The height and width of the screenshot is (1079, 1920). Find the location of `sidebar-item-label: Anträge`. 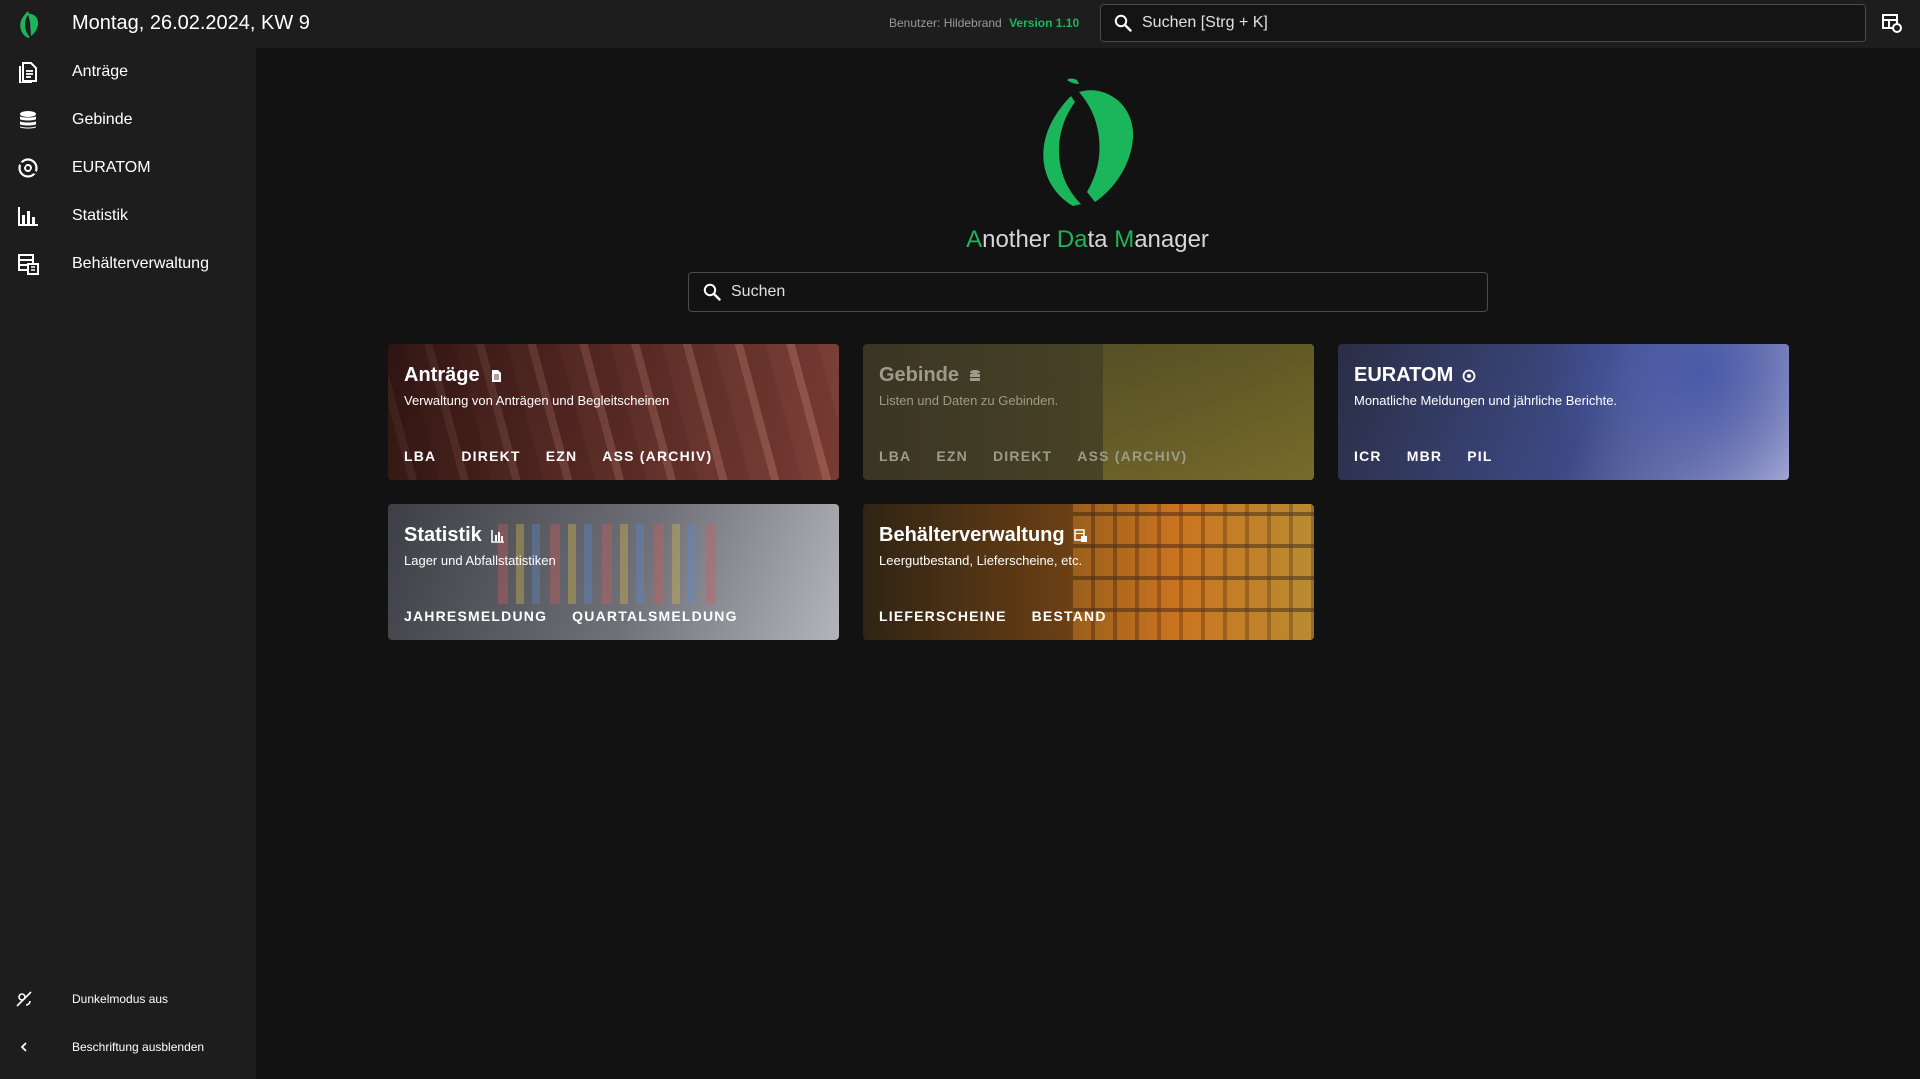

sidebar-item-label: Anträge is located at coordinates (100, 71).